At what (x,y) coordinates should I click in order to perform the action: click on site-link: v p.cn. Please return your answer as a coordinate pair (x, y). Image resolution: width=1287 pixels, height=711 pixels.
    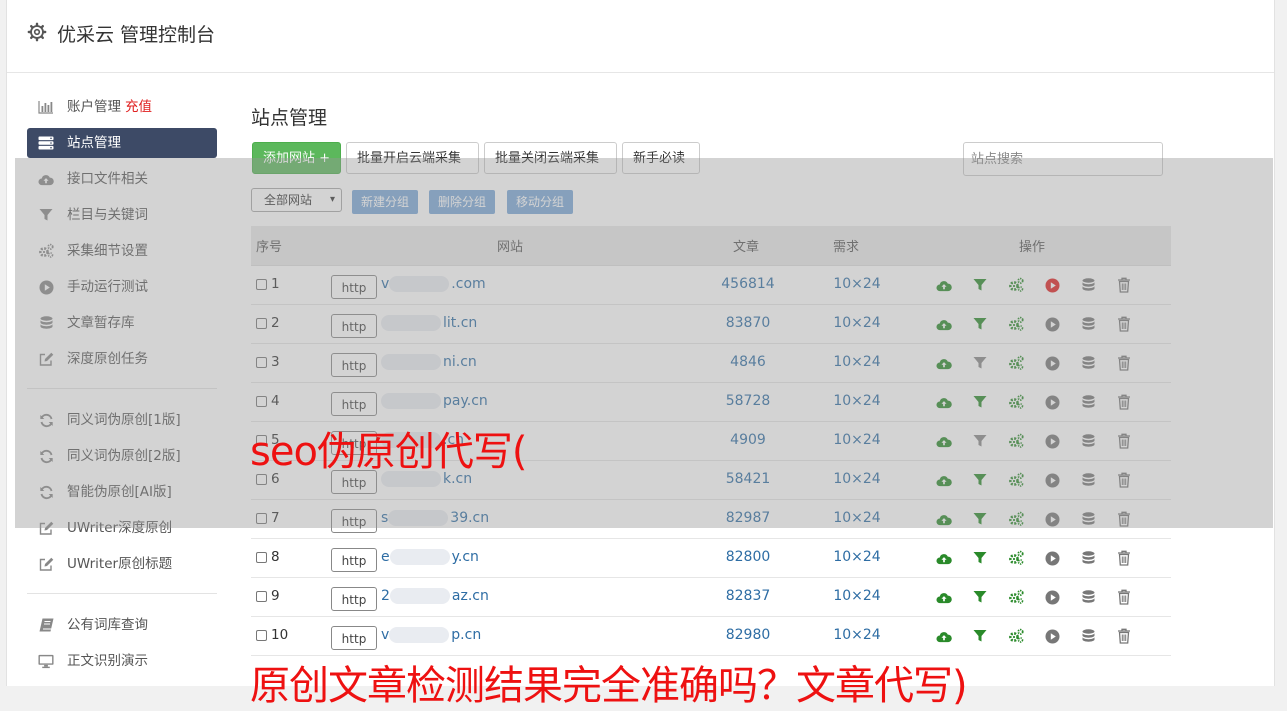
    Looking at the image, I should click on (431, 635).